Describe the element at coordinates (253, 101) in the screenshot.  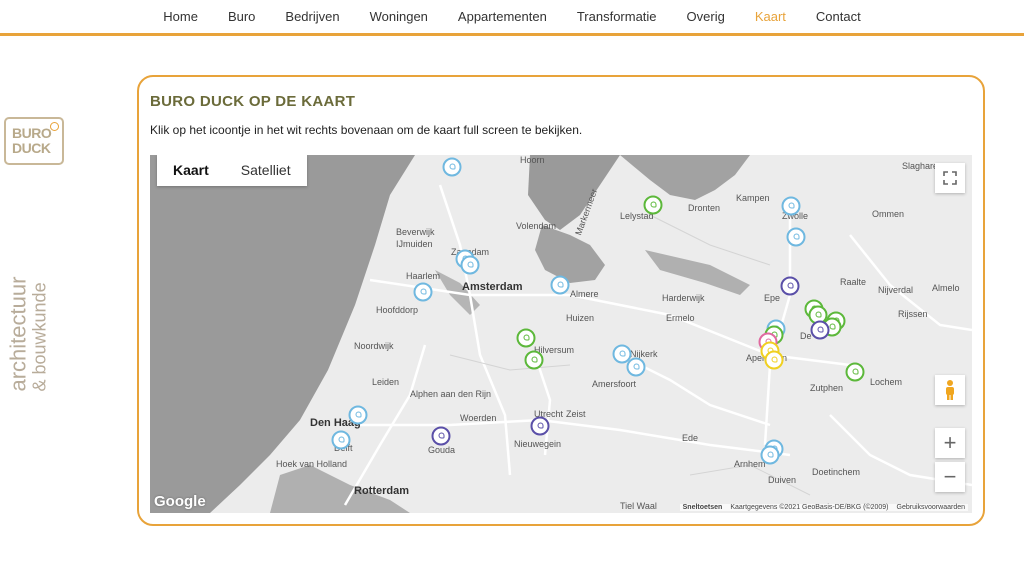
I see `page-title: BURO DUCK OP DE KAART` at that location.